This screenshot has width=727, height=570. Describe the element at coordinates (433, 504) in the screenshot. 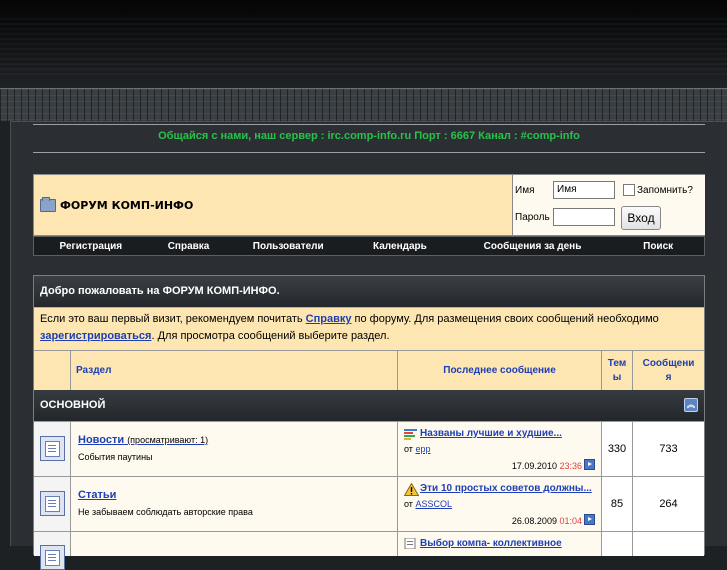

I see `last-post-author: ASSCOL` at that location.